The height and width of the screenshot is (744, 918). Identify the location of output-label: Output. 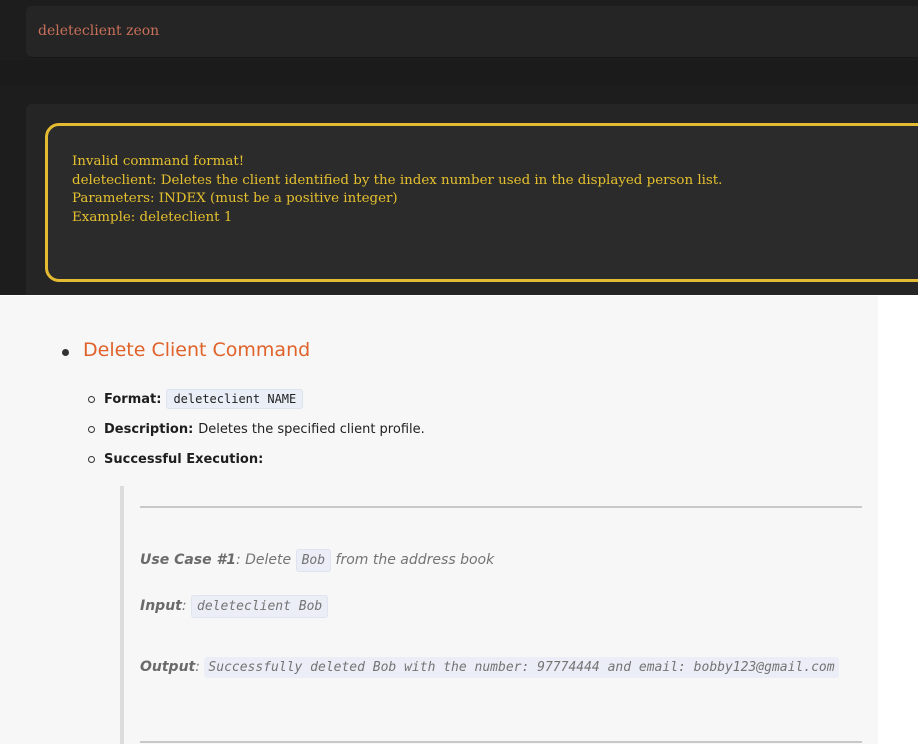
(168, 667).